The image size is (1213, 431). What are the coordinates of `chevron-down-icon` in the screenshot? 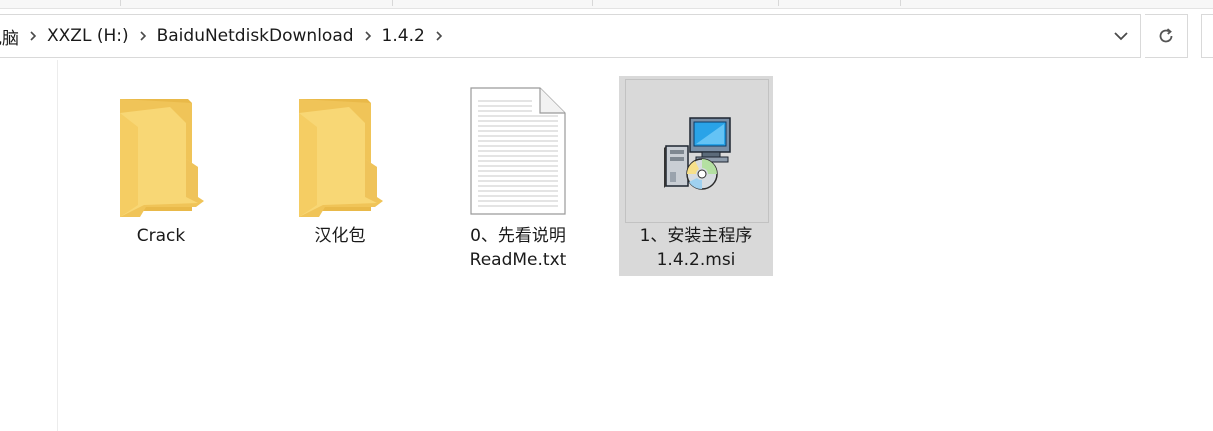 It's located at (1121, 36).